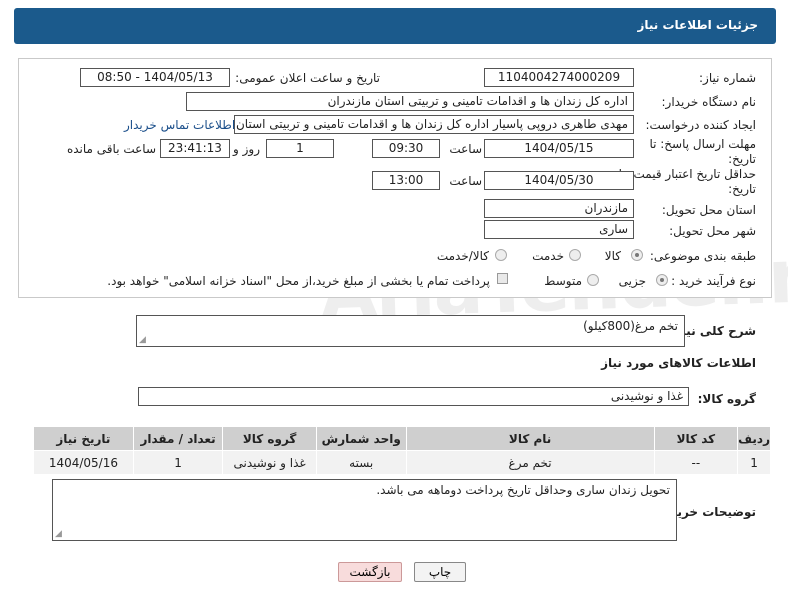 Image resolution: width=788 pixels, height=598 pixels. Describe the element at coordinates (395, 26) in the screenshot. I see `page-header: جزئیات اطلاعات نیاز` at that location.